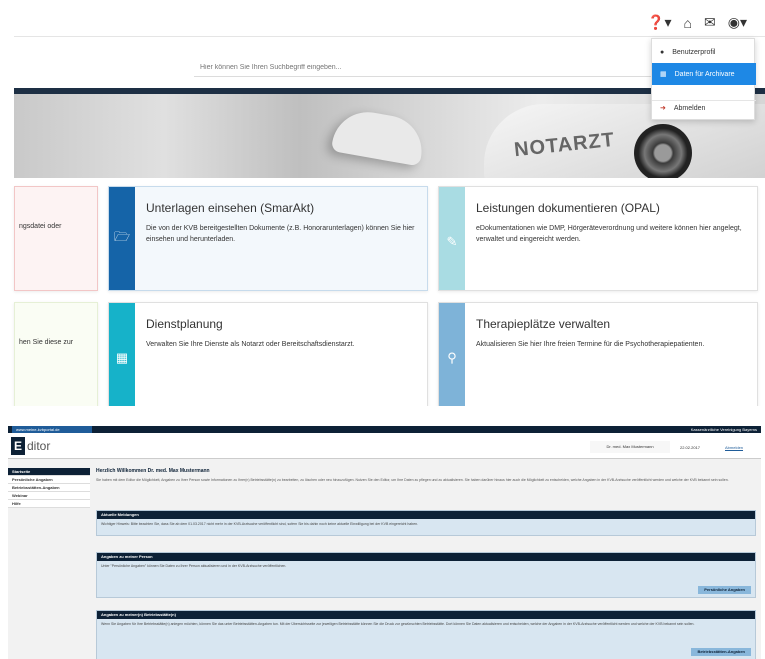 The image size is (765, 659). Describe the element at coordinates (662, 52) in the screenshot. I see `user-icon: ●` at that location.